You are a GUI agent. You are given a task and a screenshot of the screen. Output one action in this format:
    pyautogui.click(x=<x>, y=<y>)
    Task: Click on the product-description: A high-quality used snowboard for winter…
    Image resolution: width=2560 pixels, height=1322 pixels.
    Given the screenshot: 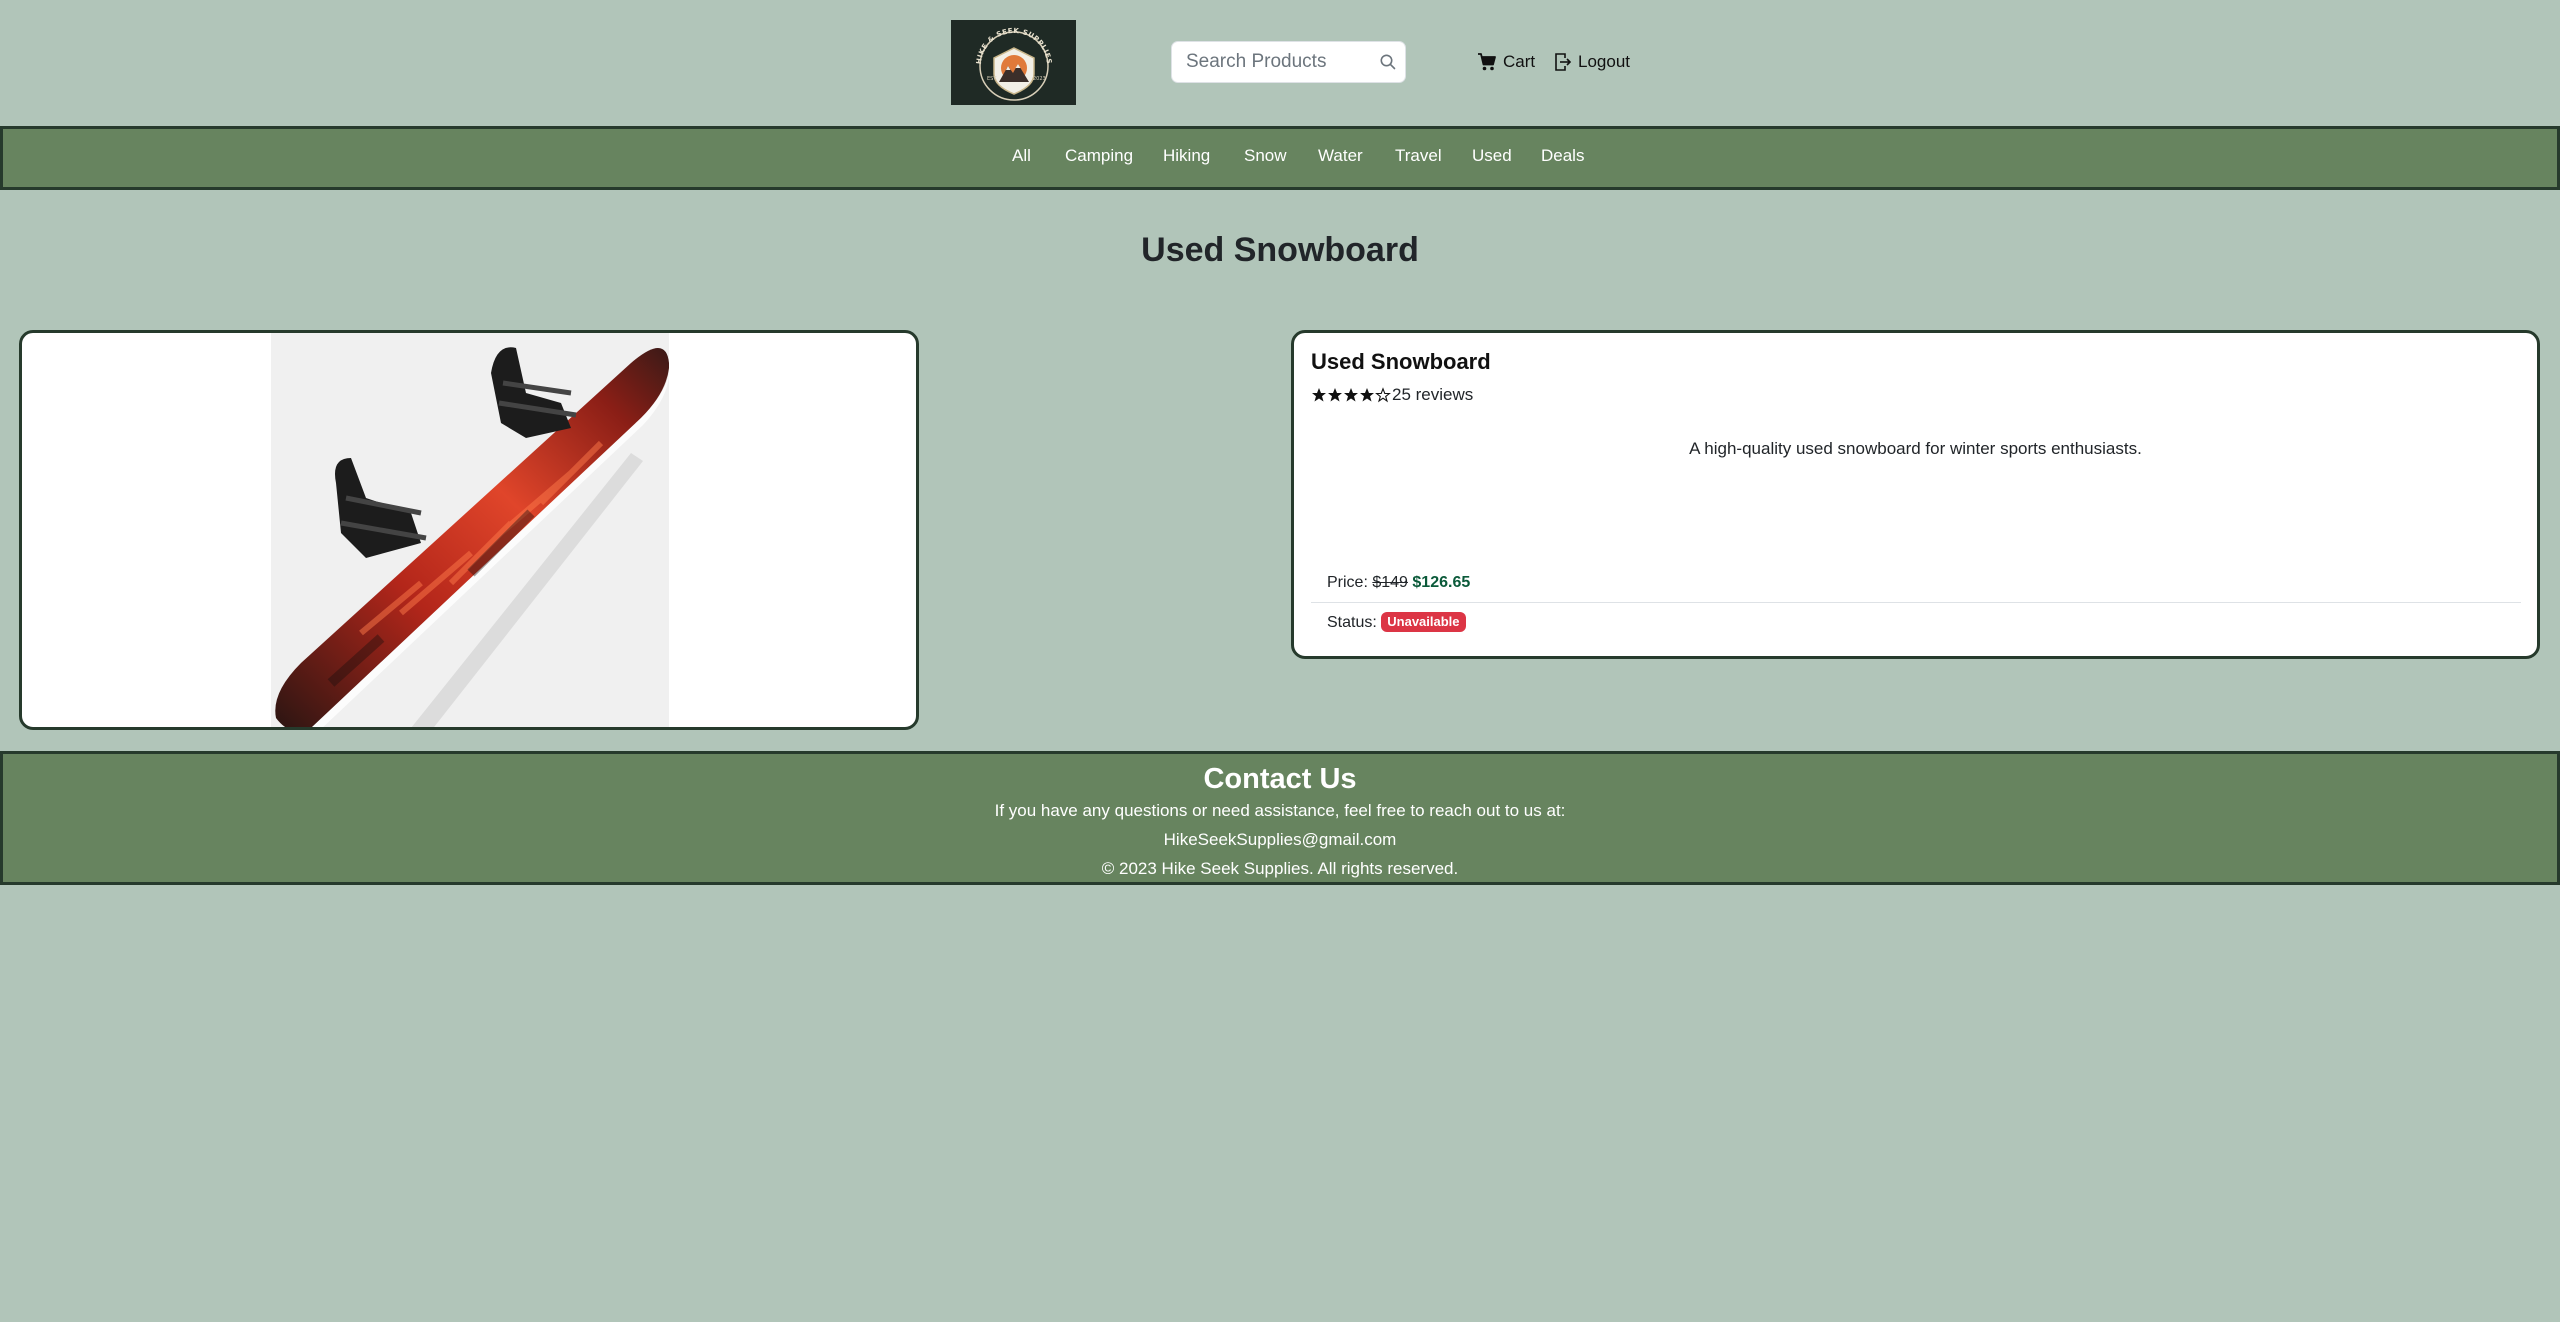 What is the action you would take?
    pyautogui.click(x=1915, y=448)
    